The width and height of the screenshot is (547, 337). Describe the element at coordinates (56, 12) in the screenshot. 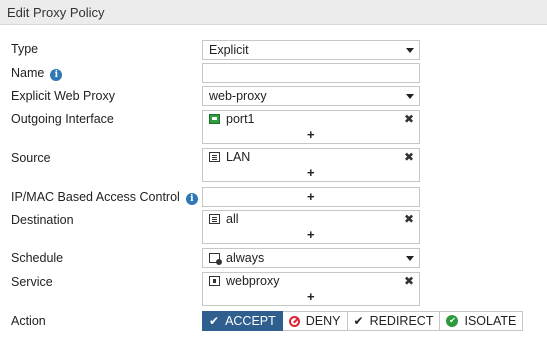

I see `dialog-title: Edit Proxy Policy` at that location.